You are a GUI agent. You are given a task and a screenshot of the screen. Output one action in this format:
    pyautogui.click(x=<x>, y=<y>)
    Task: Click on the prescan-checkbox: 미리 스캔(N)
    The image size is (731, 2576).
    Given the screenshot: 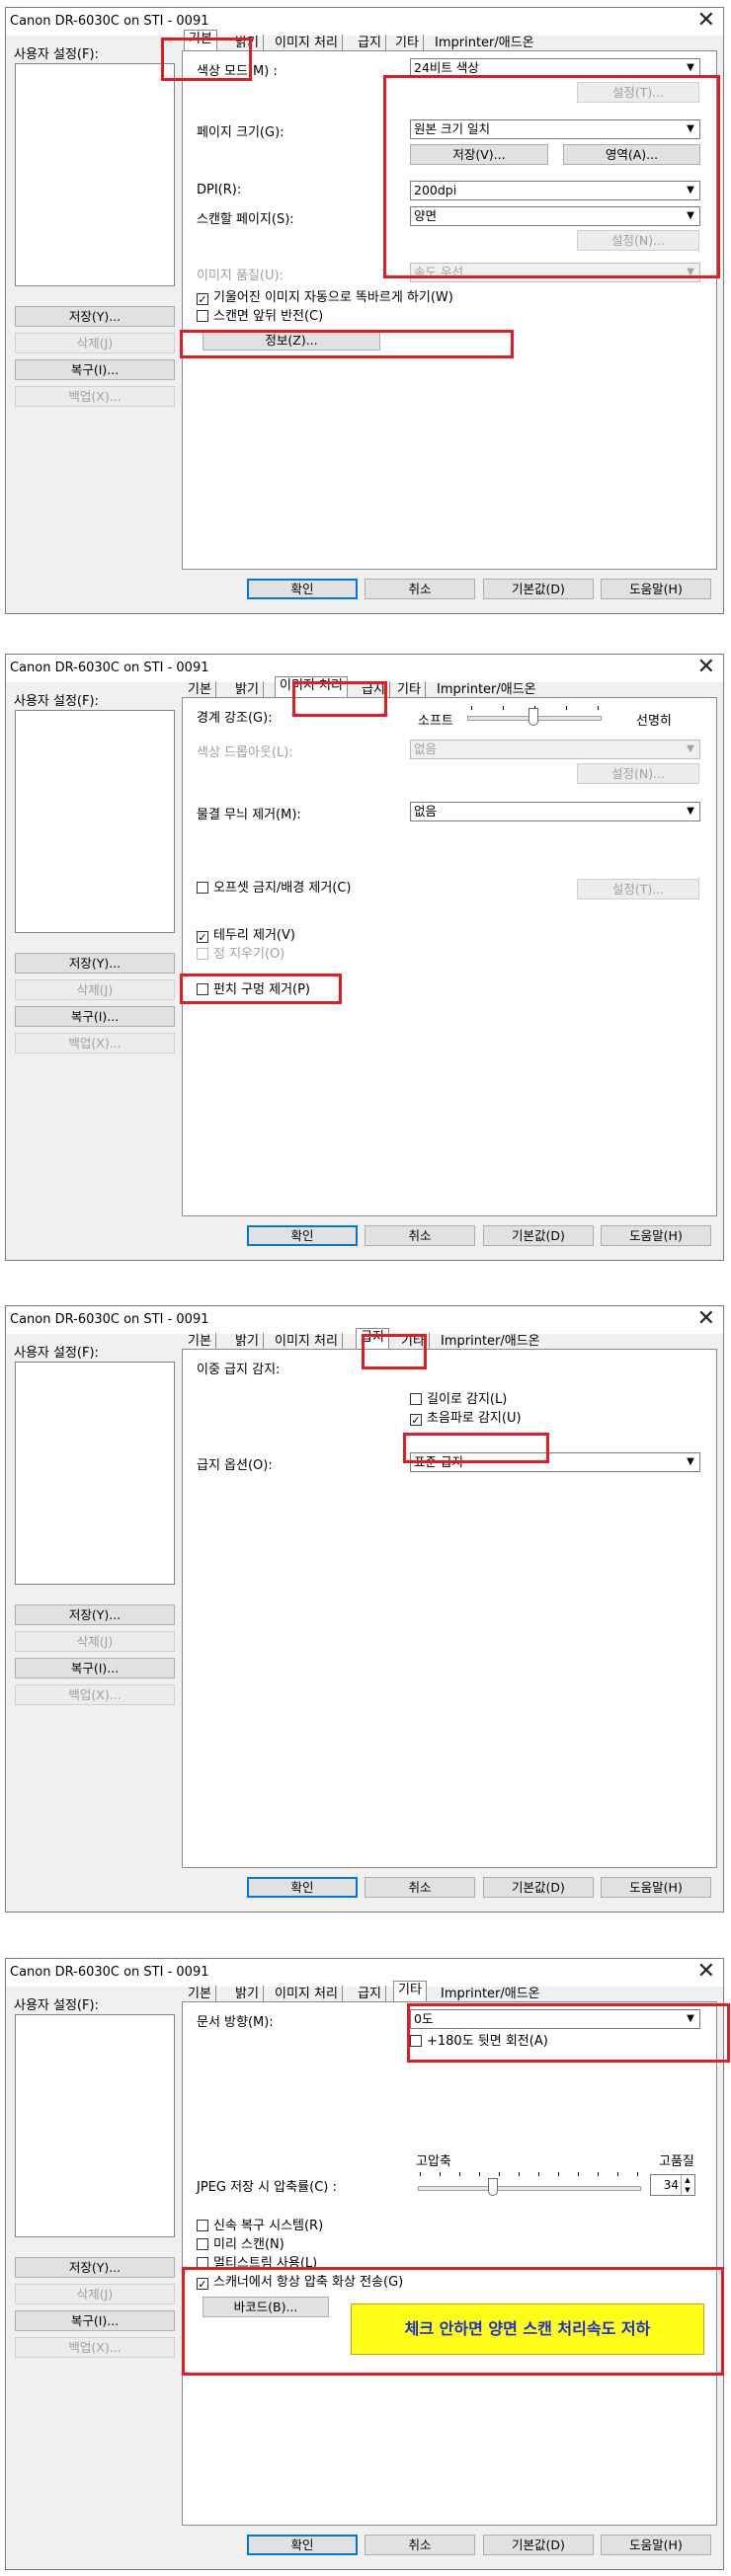 What is the action you would take?
    pyautogui.click(x=240, y=2245)
    